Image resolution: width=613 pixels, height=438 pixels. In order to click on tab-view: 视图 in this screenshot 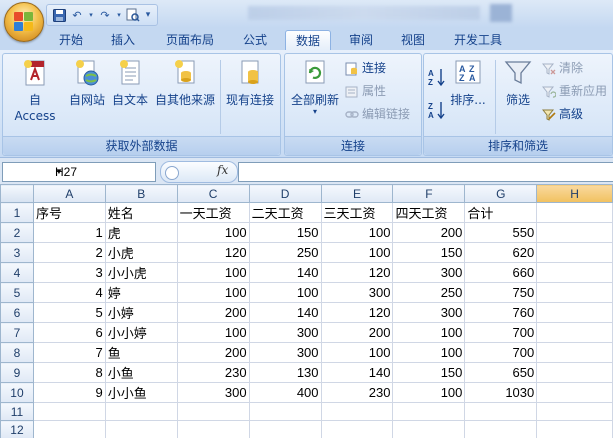, I will do `click(413, 40)`.